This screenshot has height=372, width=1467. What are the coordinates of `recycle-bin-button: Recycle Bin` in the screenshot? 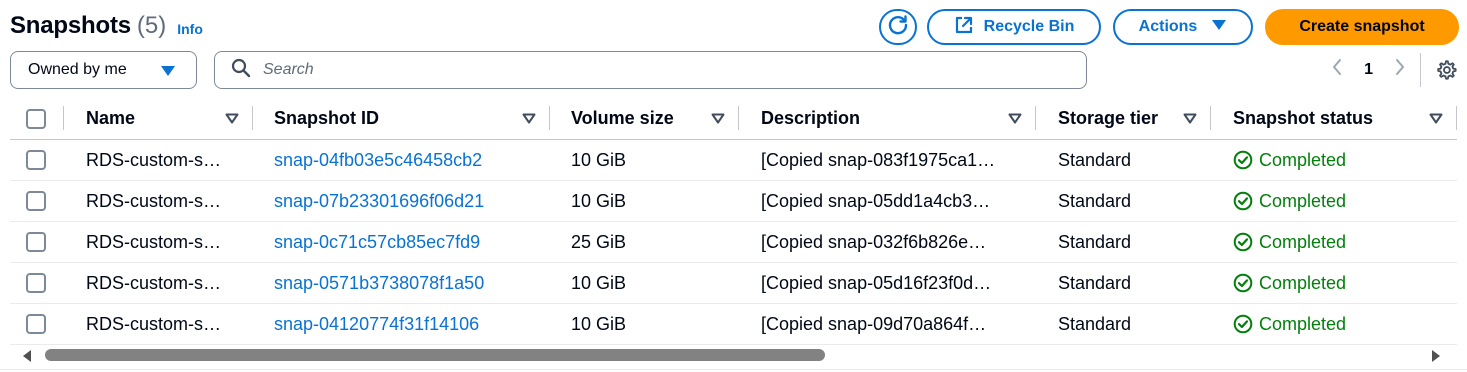 It's located at (1014, 27).